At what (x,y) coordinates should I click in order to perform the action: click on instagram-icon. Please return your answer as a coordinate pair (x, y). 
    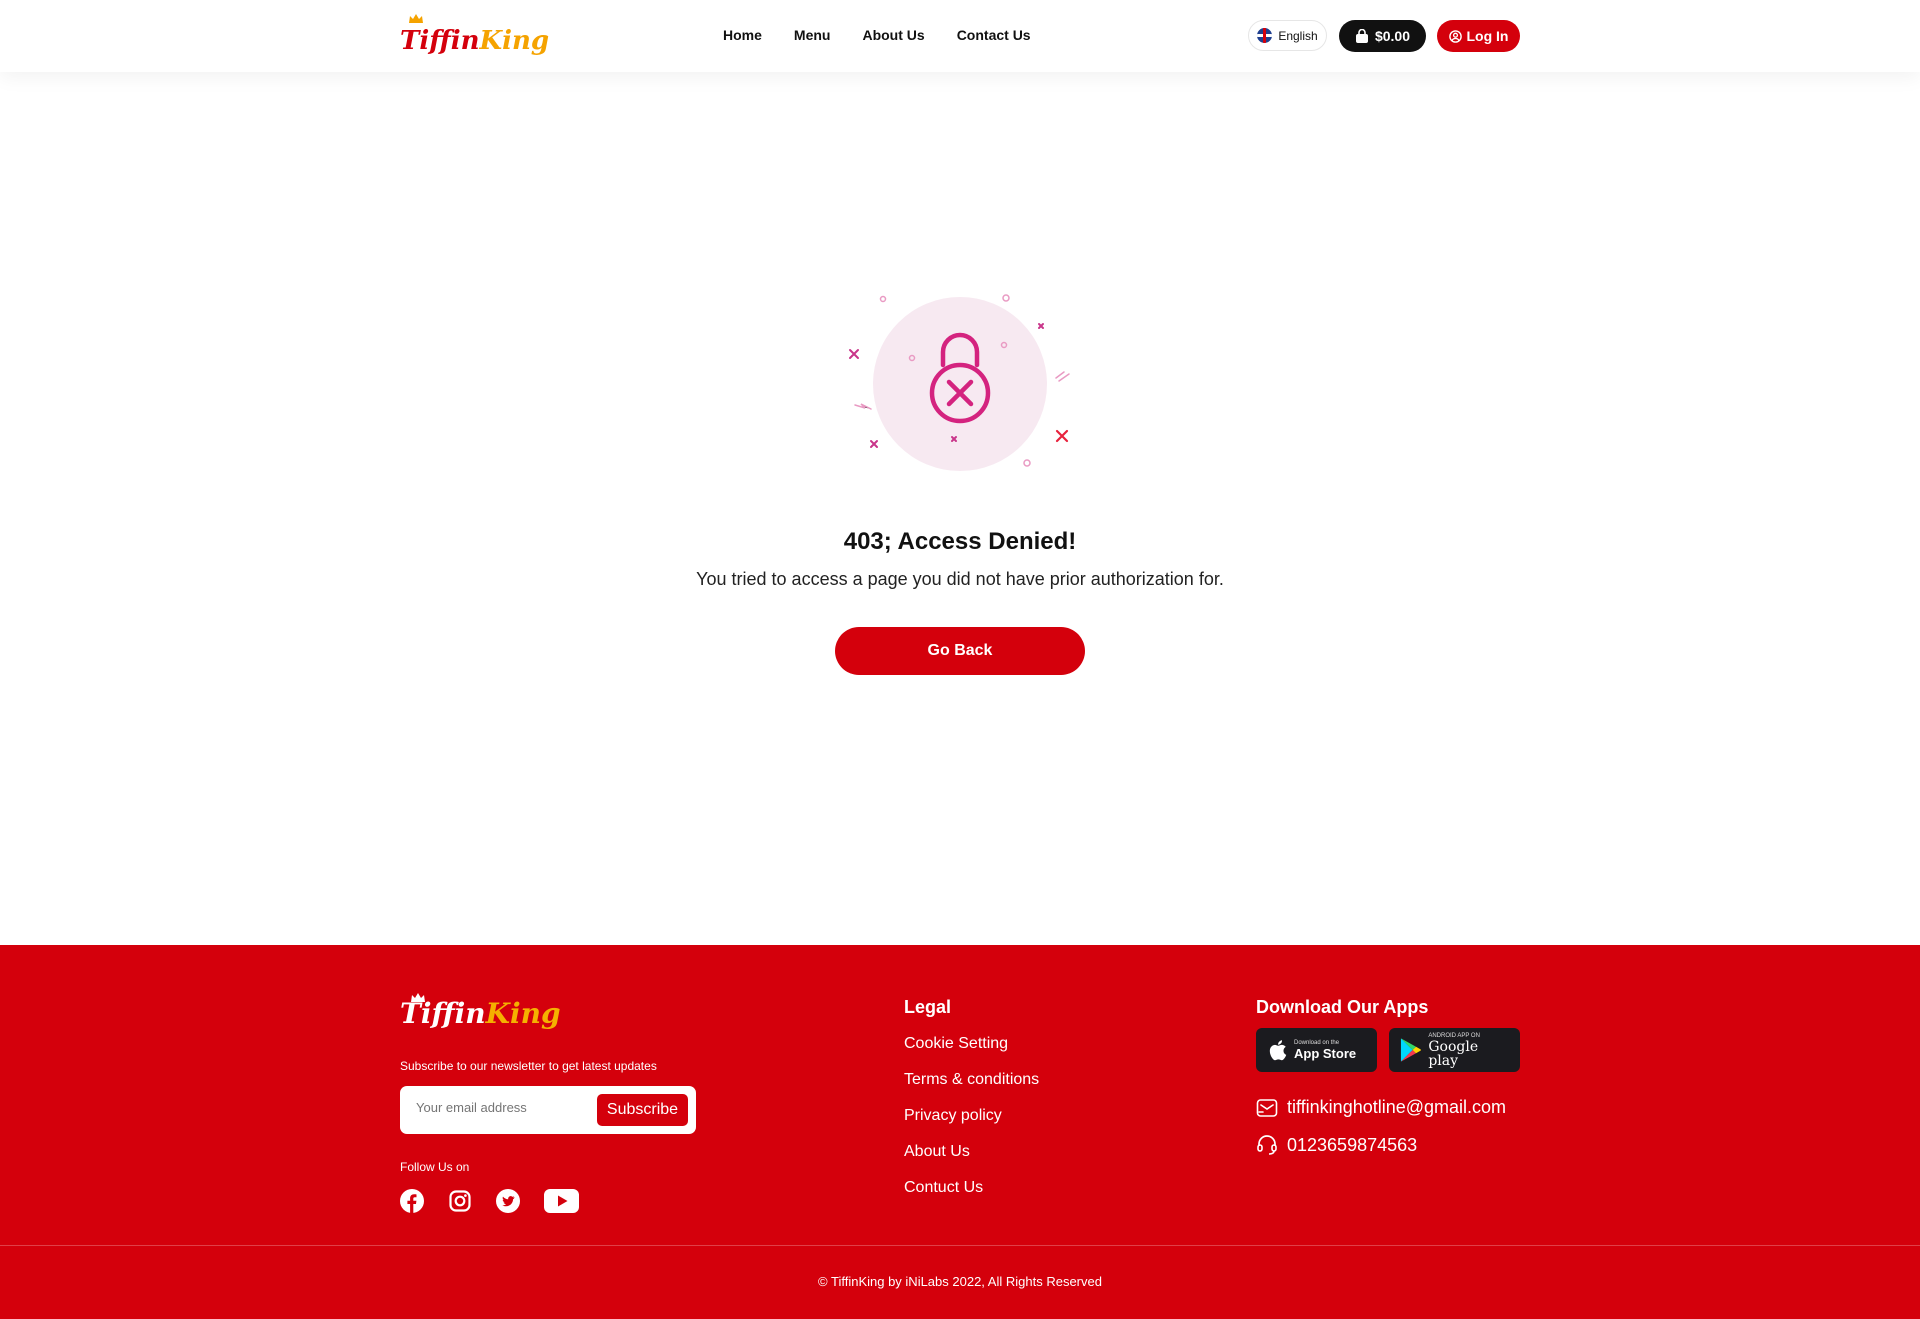
    Looking at the image, I should click on (460, 1201).